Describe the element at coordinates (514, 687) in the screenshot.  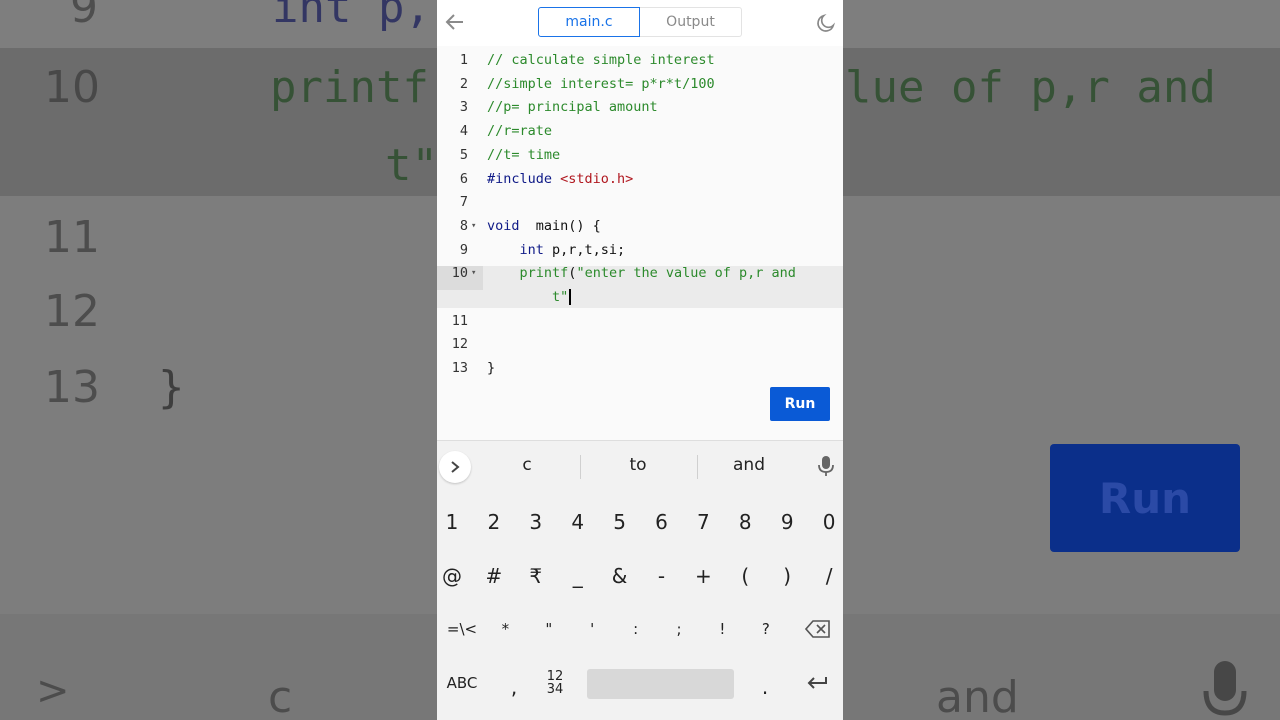
I see `key-comma: ,` at that location.